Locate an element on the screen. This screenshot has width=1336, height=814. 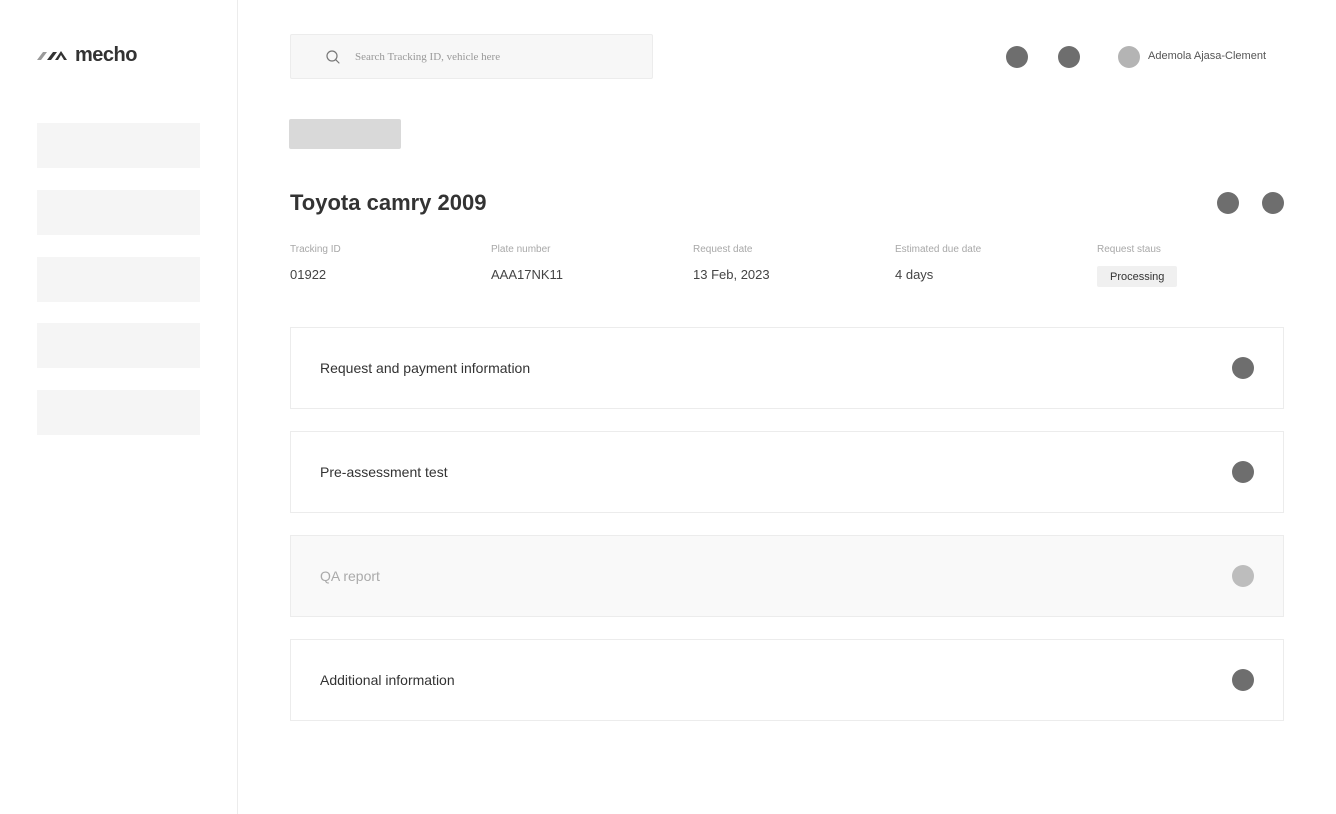
meta-request-status: Request staus Processing is located at coordinates (1137, 265).